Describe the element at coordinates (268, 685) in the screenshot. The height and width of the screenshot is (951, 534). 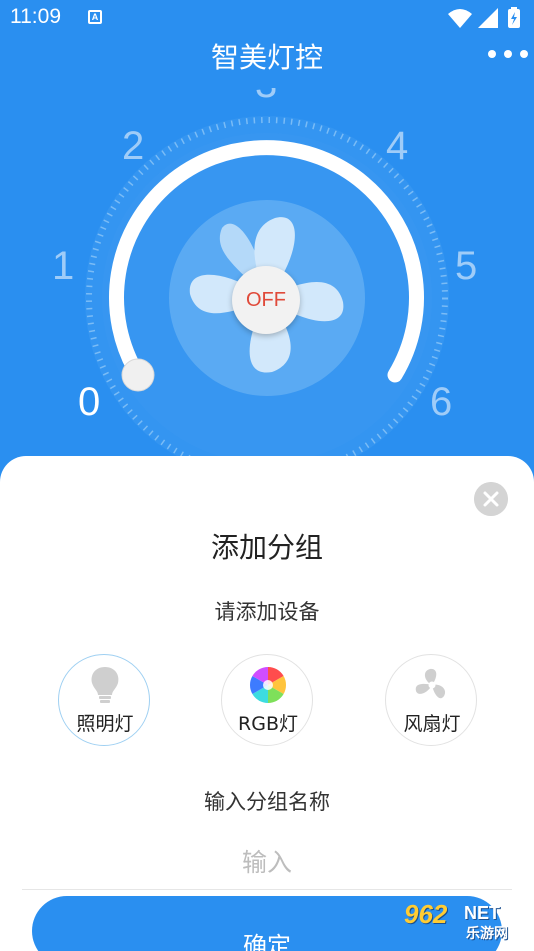
I see `color-wheel-icon` at that location.